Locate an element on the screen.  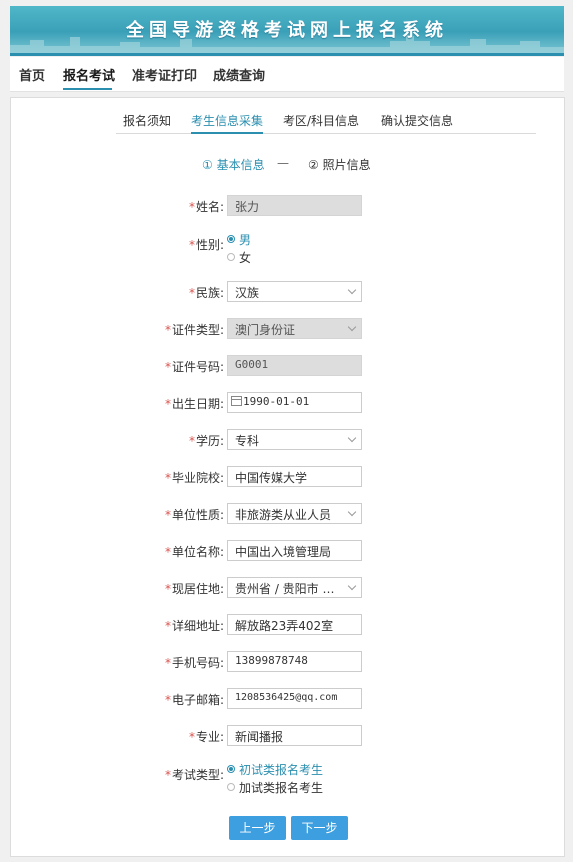
step-basic-info: ① 基本信息 is located at coordinates (233, 165).